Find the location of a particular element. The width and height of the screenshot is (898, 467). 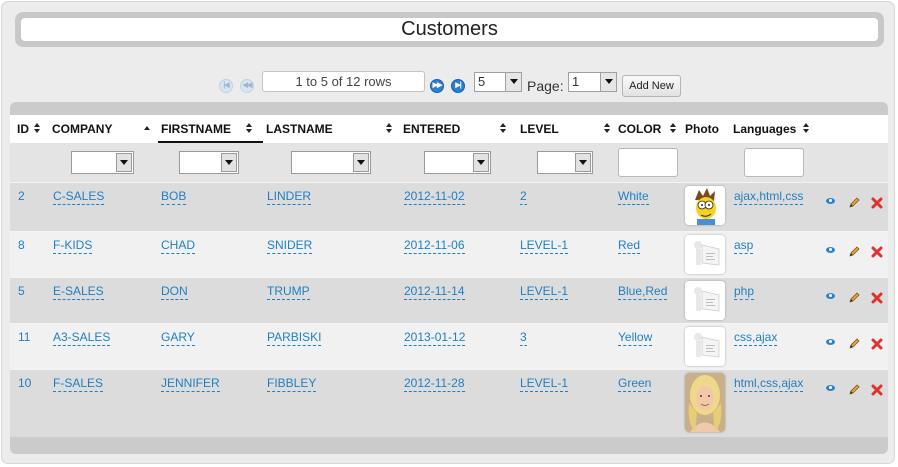

entered-filter-select is located at coordinates (457, 162).